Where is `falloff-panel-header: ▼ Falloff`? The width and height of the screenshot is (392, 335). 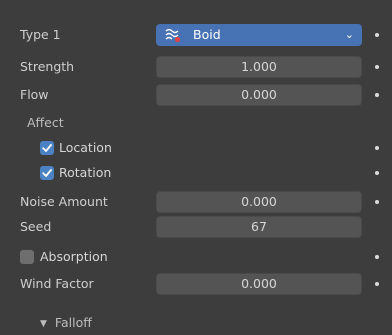 falloff-panel-header: ▼ Falloff is located at coordinates (196, 323).